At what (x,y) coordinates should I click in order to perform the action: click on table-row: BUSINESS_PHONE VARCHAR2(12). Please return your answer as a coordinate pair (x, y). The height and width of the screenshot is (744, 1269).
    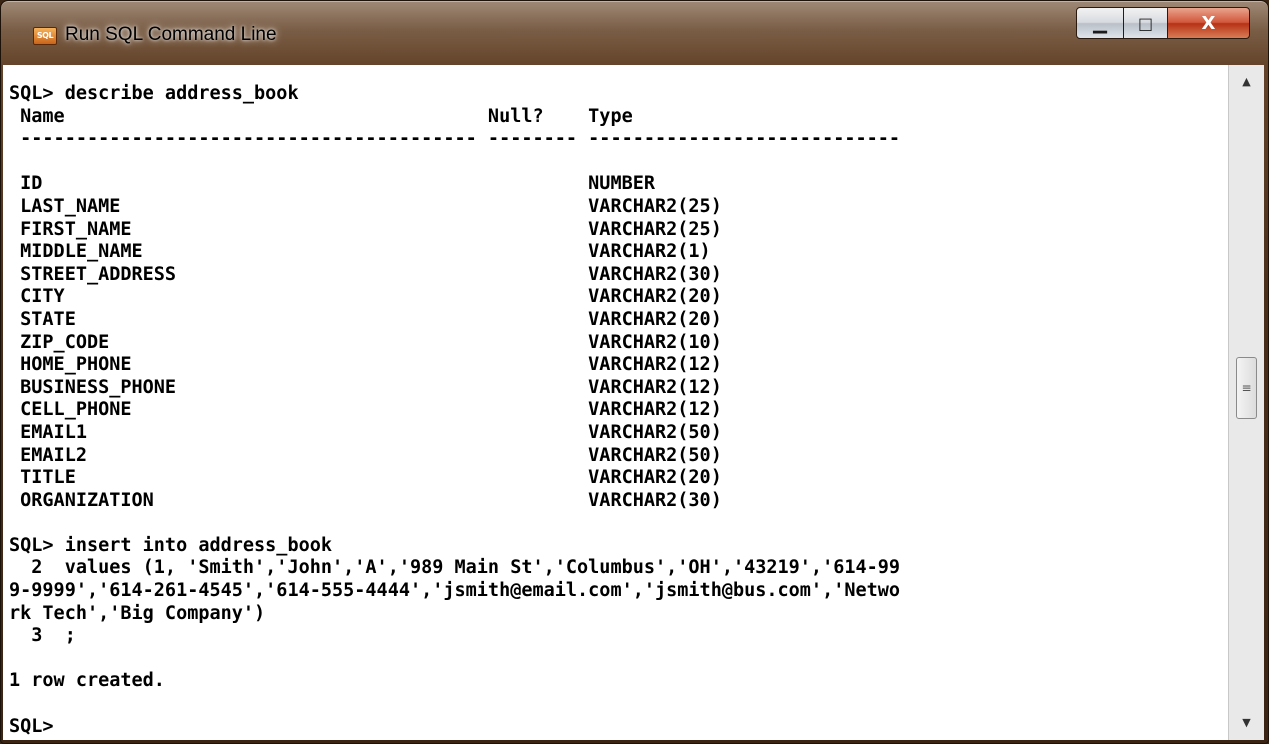
    Looking at the image, I should click on (365, 387).